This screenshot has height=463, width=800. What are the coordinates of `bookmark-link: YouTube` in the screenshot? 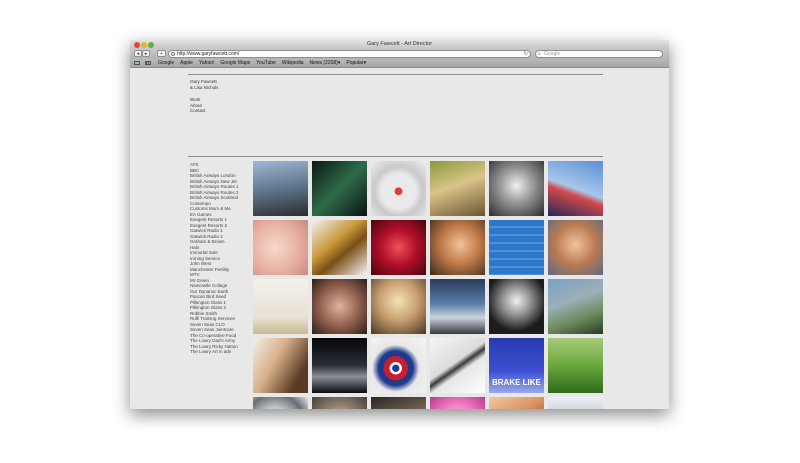 It's located at (266, 63).